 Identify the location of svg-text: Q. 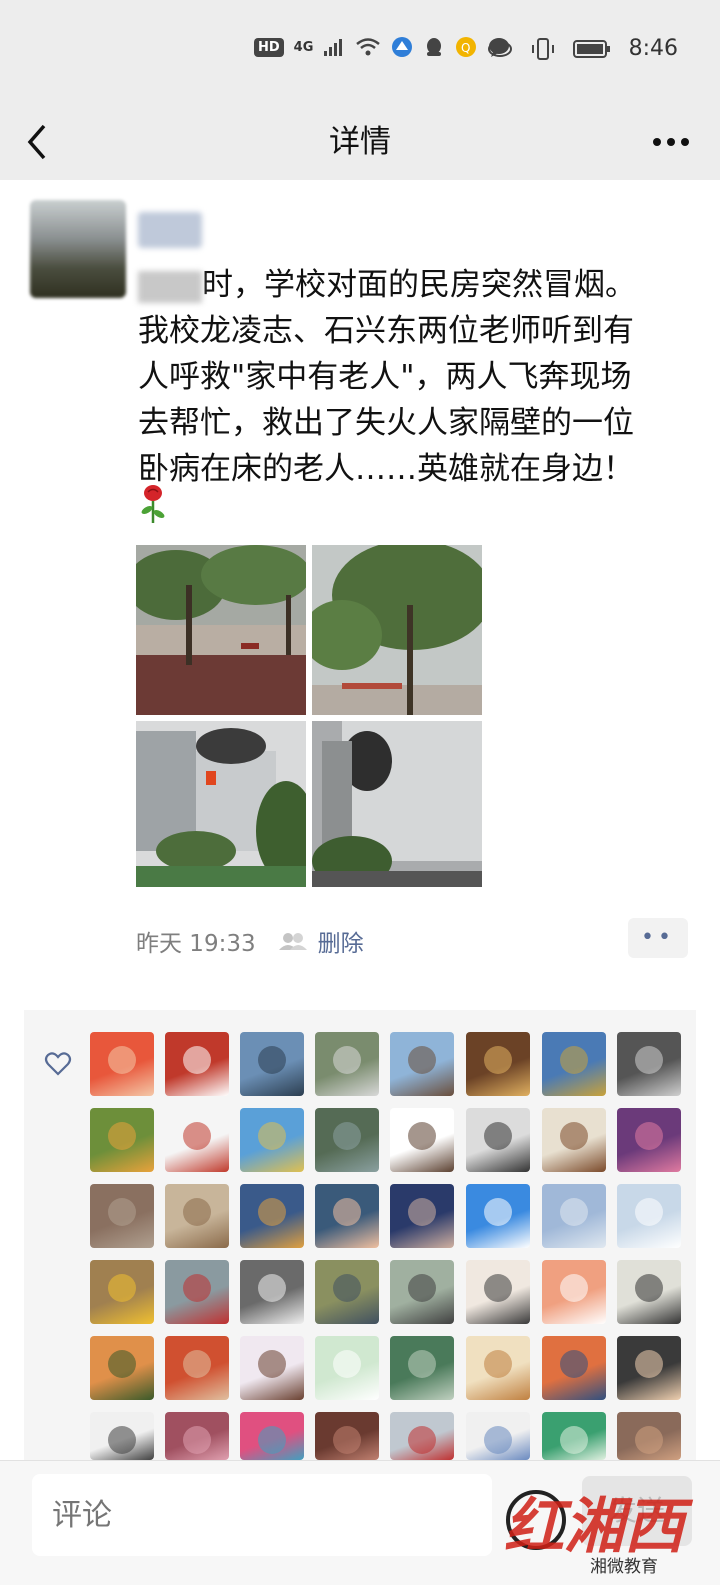
(465, 48).